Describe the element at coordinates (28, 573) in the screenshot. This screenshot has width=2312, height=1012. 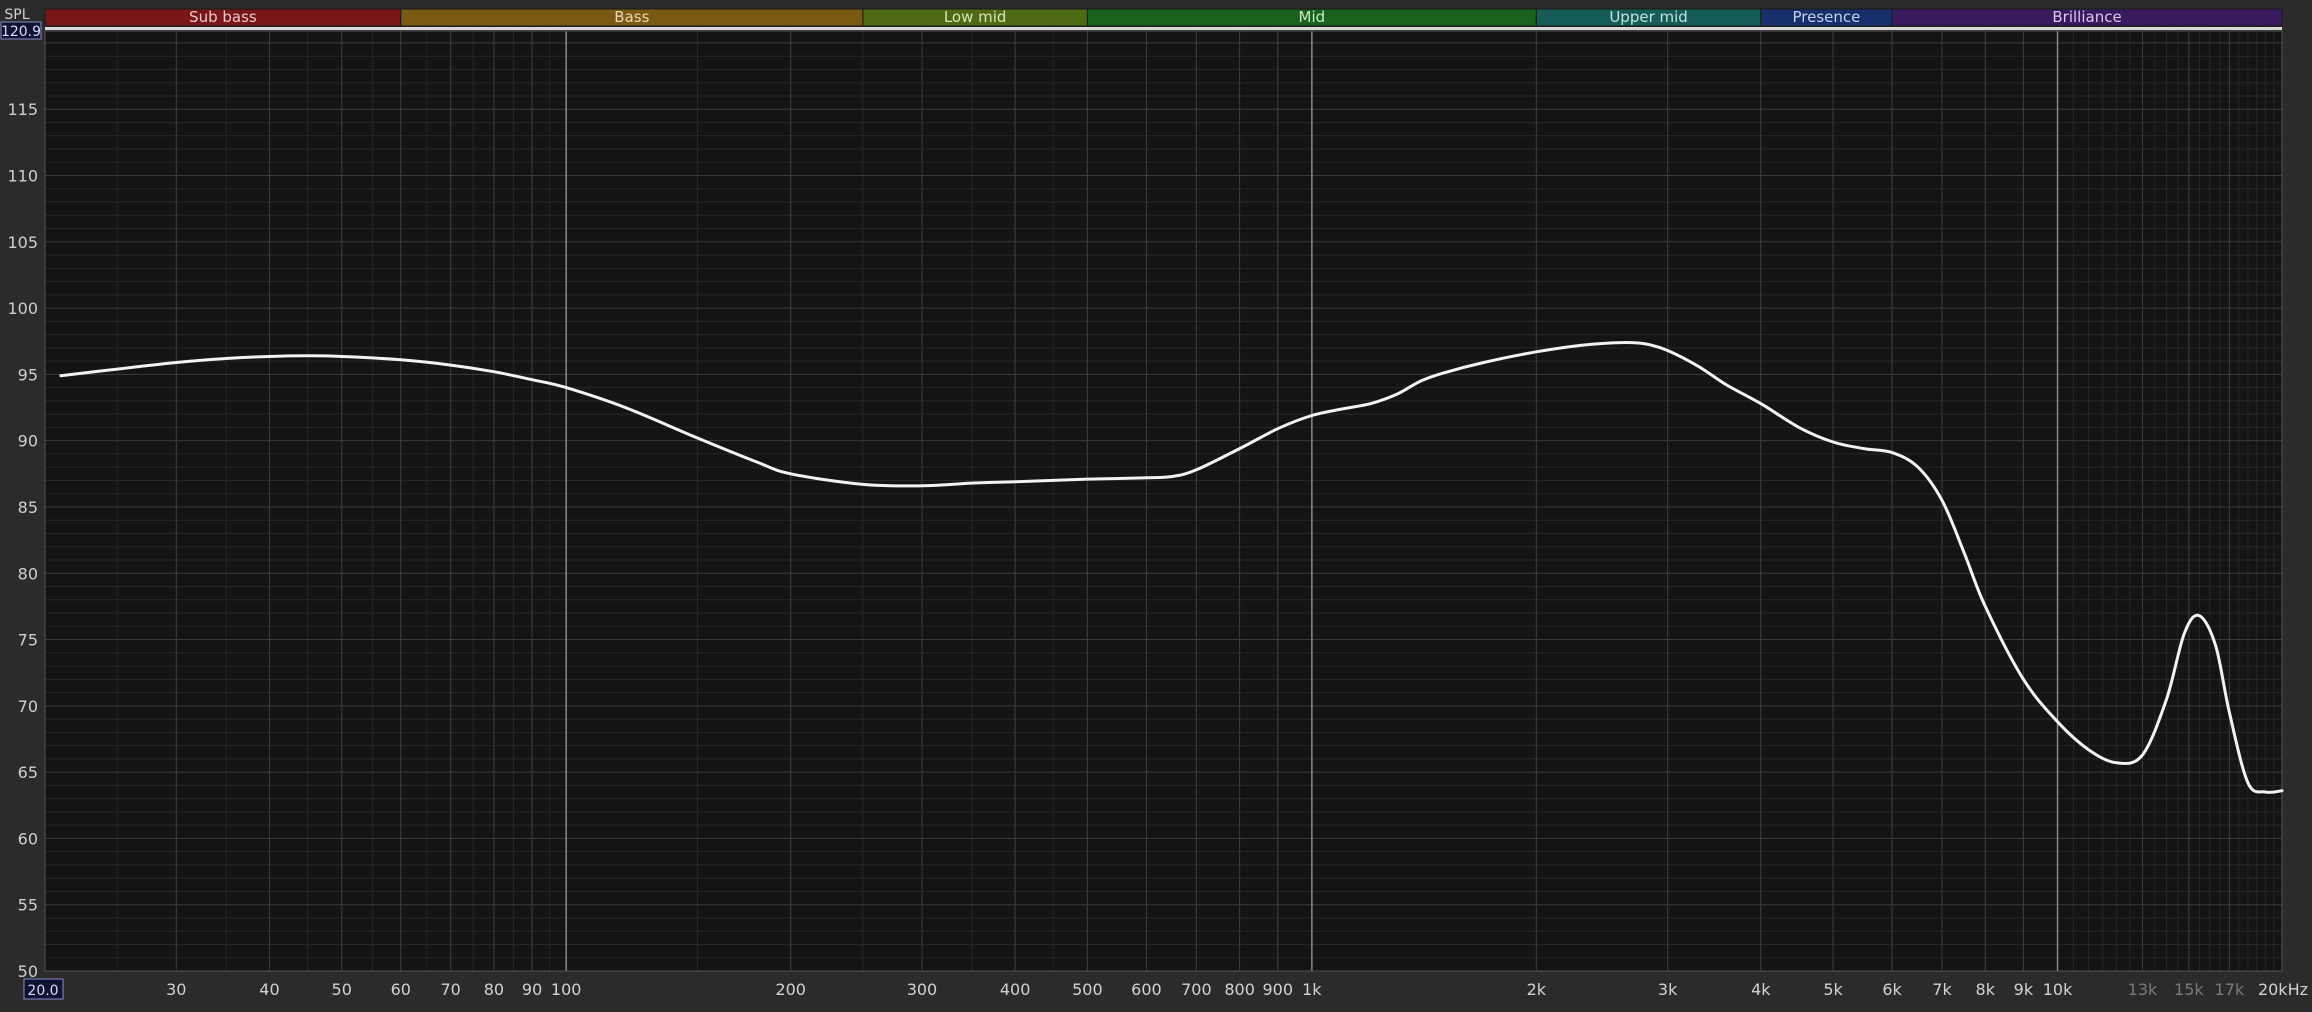
I see `y-tick-label: 80` at that location.